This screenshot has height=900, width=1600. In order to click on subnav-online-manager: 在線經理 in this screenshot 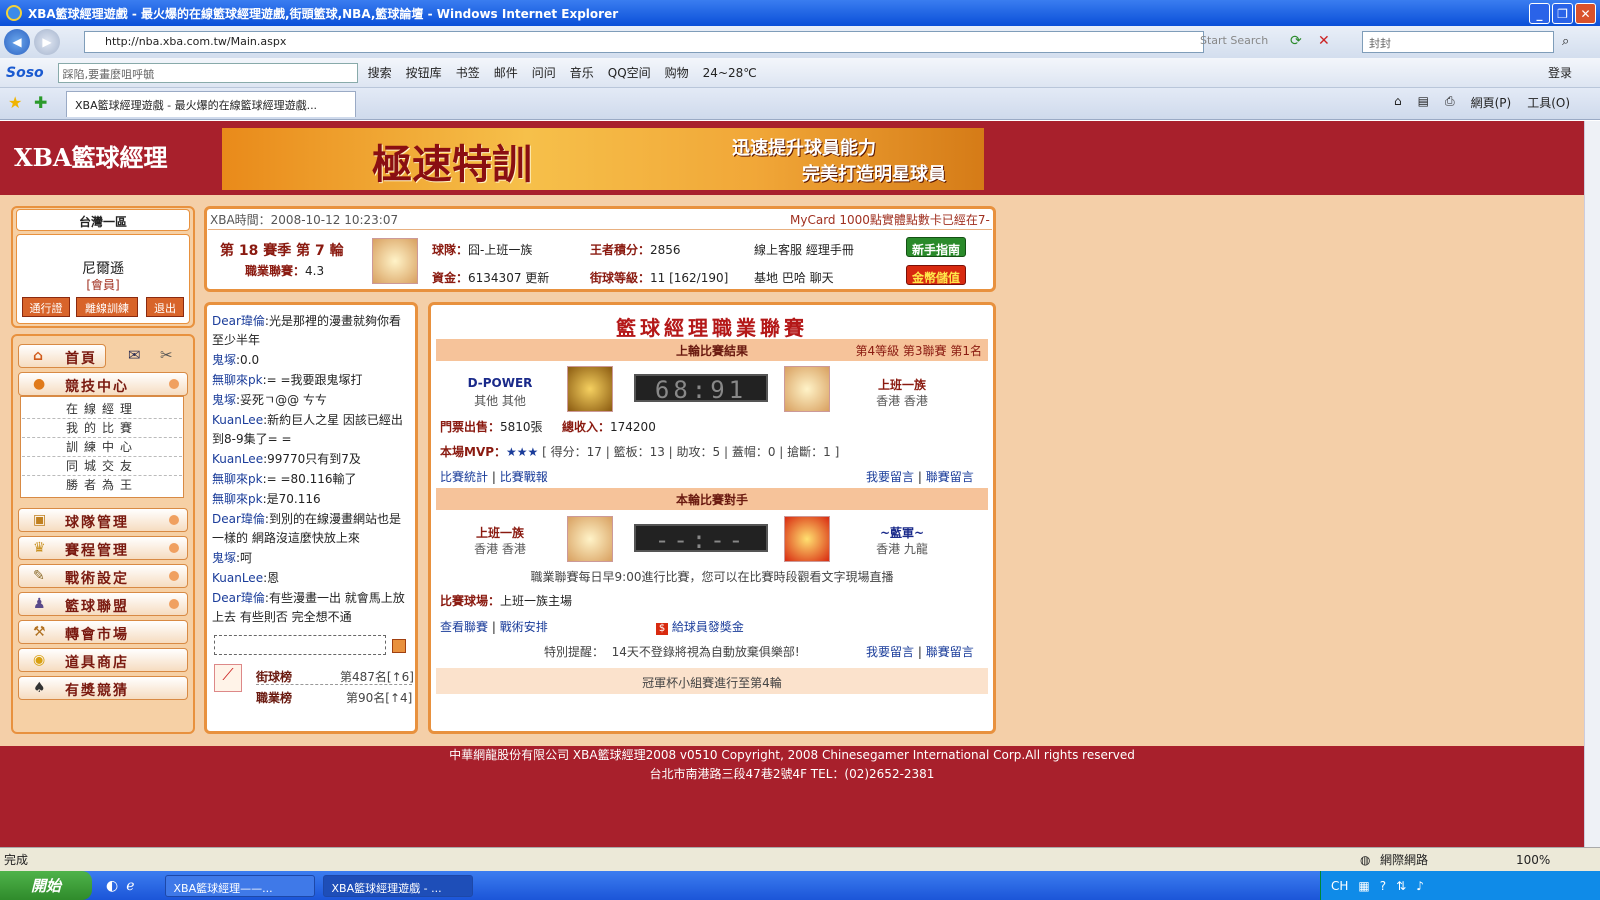, I will do `click(102, 409)`.